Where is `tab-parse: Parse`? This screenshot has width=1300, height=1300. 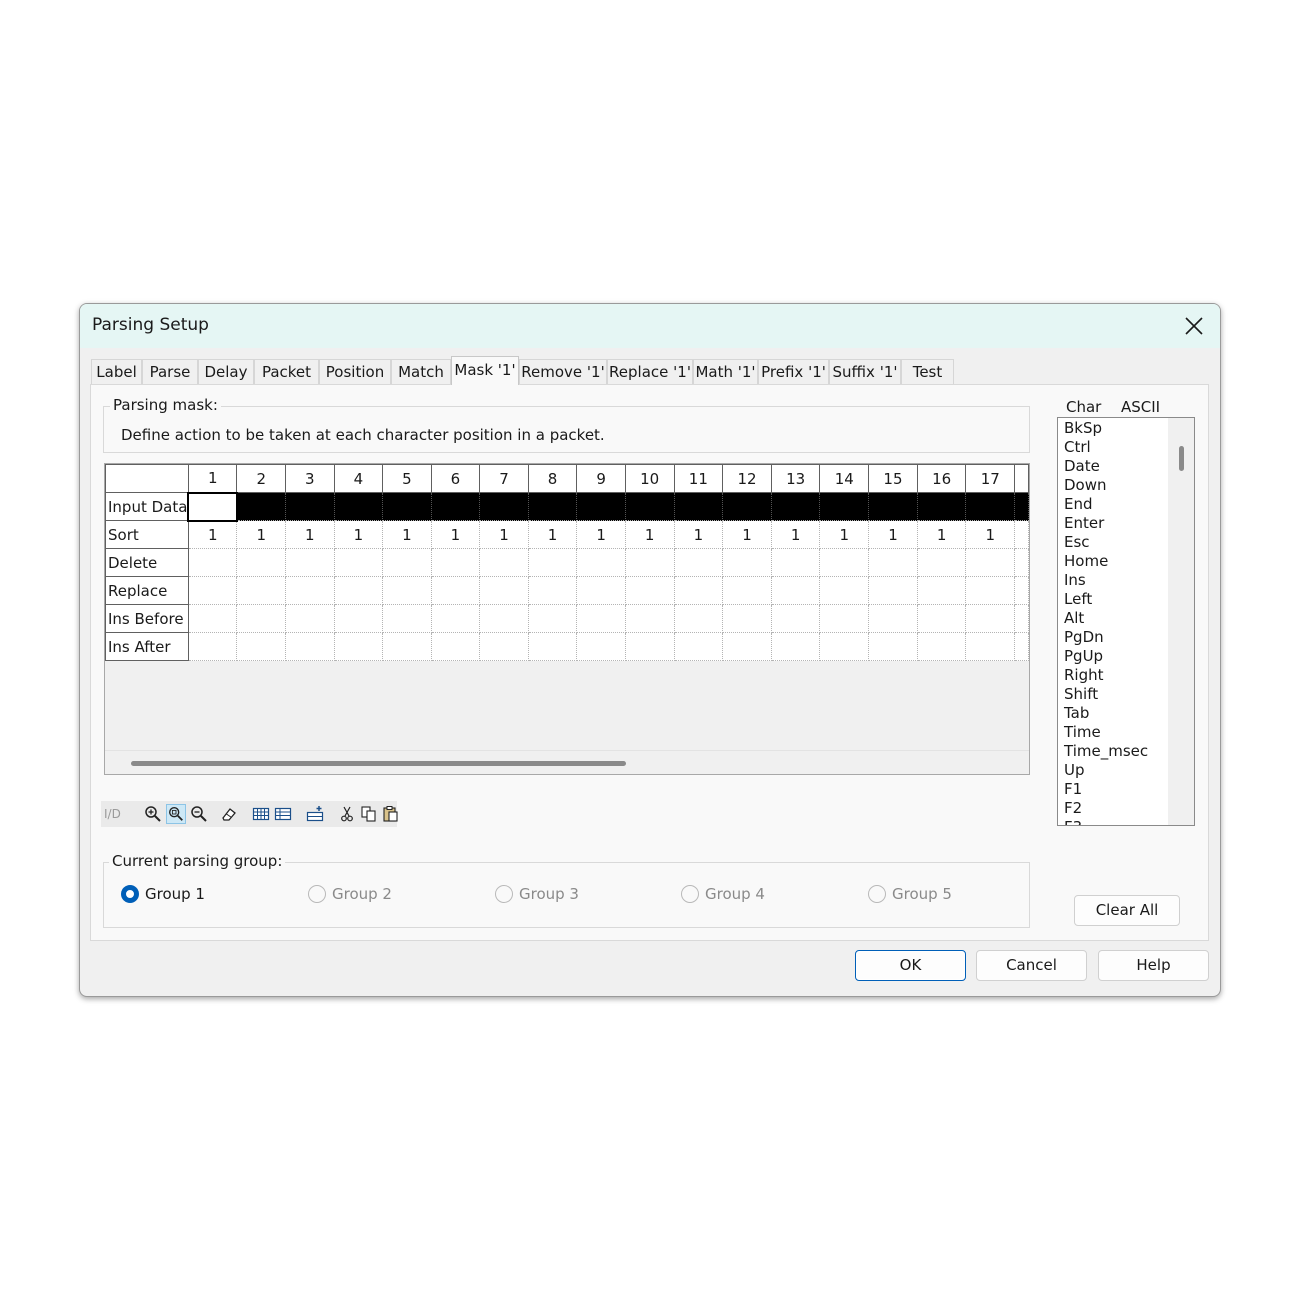 tab-parse: Parse is located at coordinates (170, 371).